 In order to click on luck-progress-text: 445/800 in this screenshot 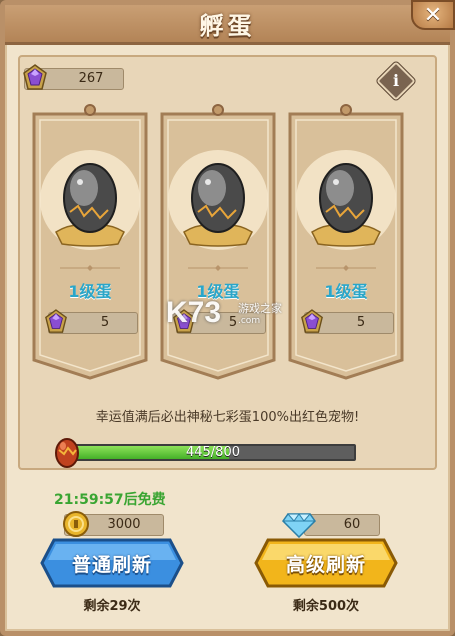, I will do `click(212, 452)`.